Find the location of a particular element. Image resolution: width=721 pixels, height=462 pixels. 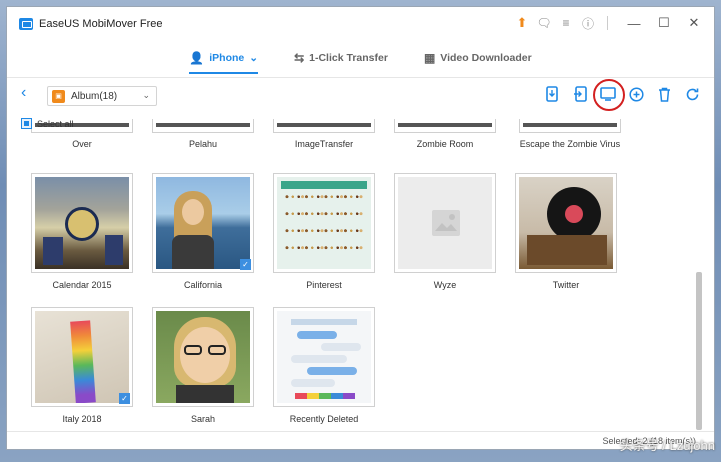

album-tile: ✓ California is located at coordinates (203, 231).